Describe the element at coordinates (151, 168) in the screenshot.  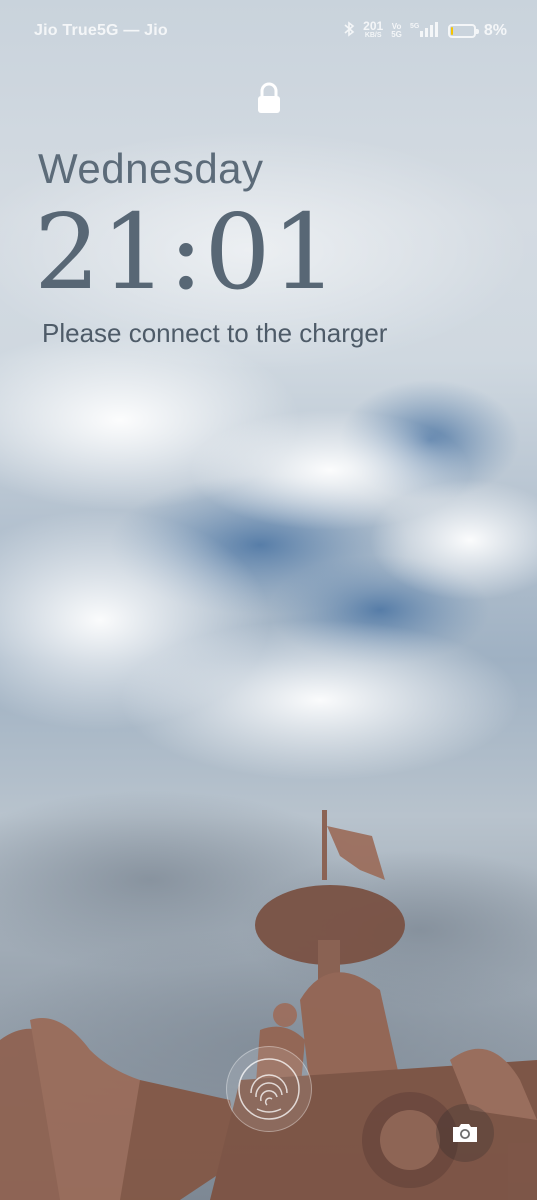
I see `day-of-week: Wednesday` at that location.